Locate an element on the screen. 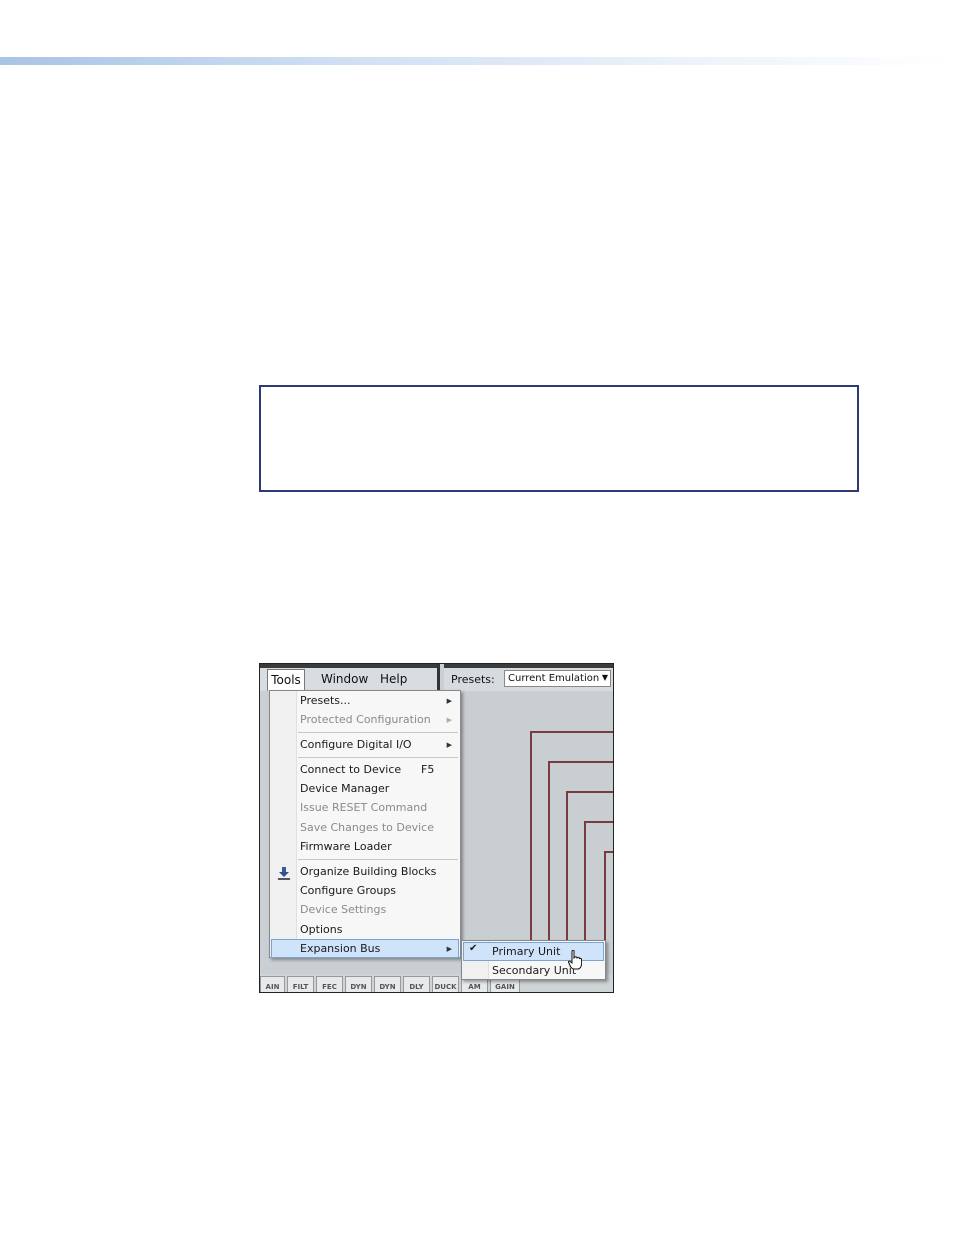  menu-bar: Tools Window Help is located at coordinates (350, 677).